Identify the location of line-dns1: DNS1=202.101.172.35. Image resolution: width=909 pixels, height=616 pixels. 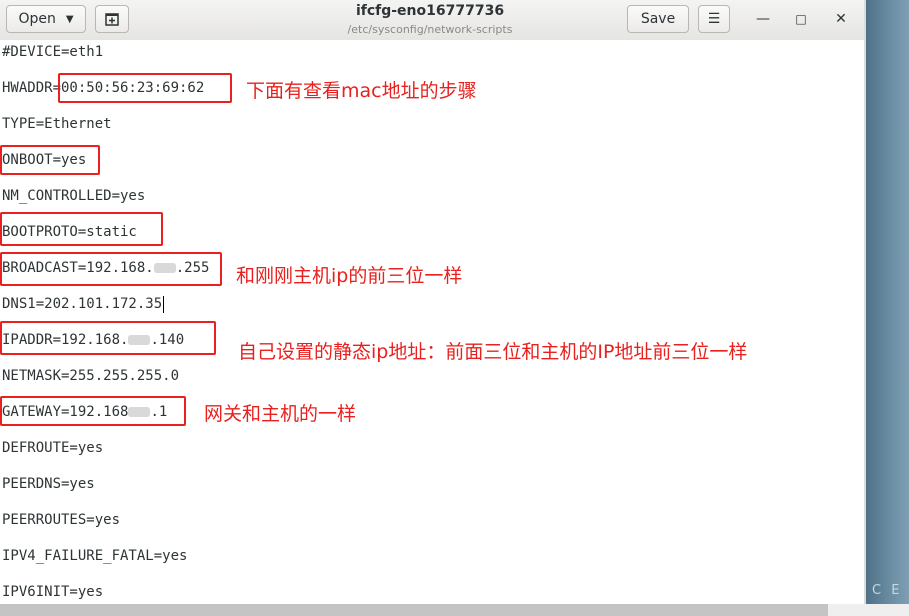
(83, 304).